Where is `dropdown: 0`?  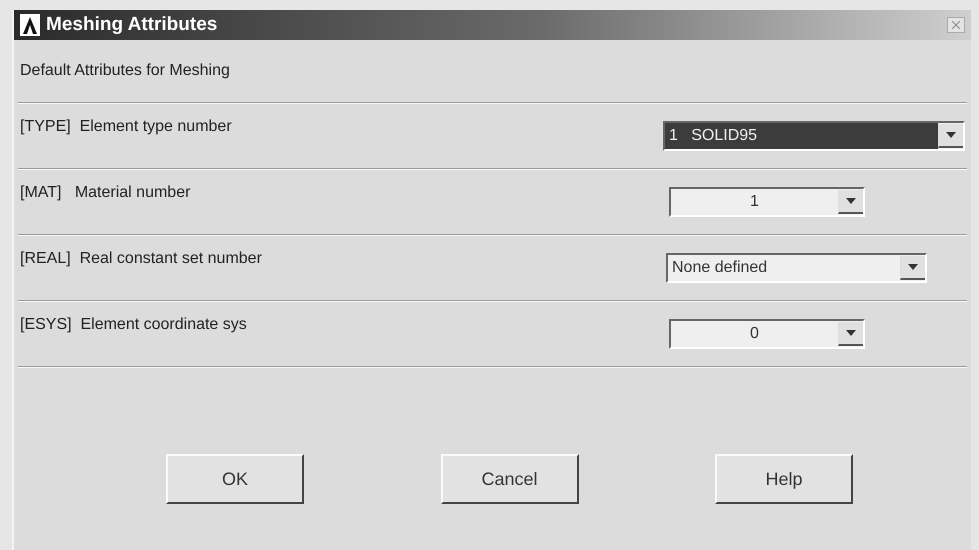 dropdown: 0 is located at coordinates (767, 334).